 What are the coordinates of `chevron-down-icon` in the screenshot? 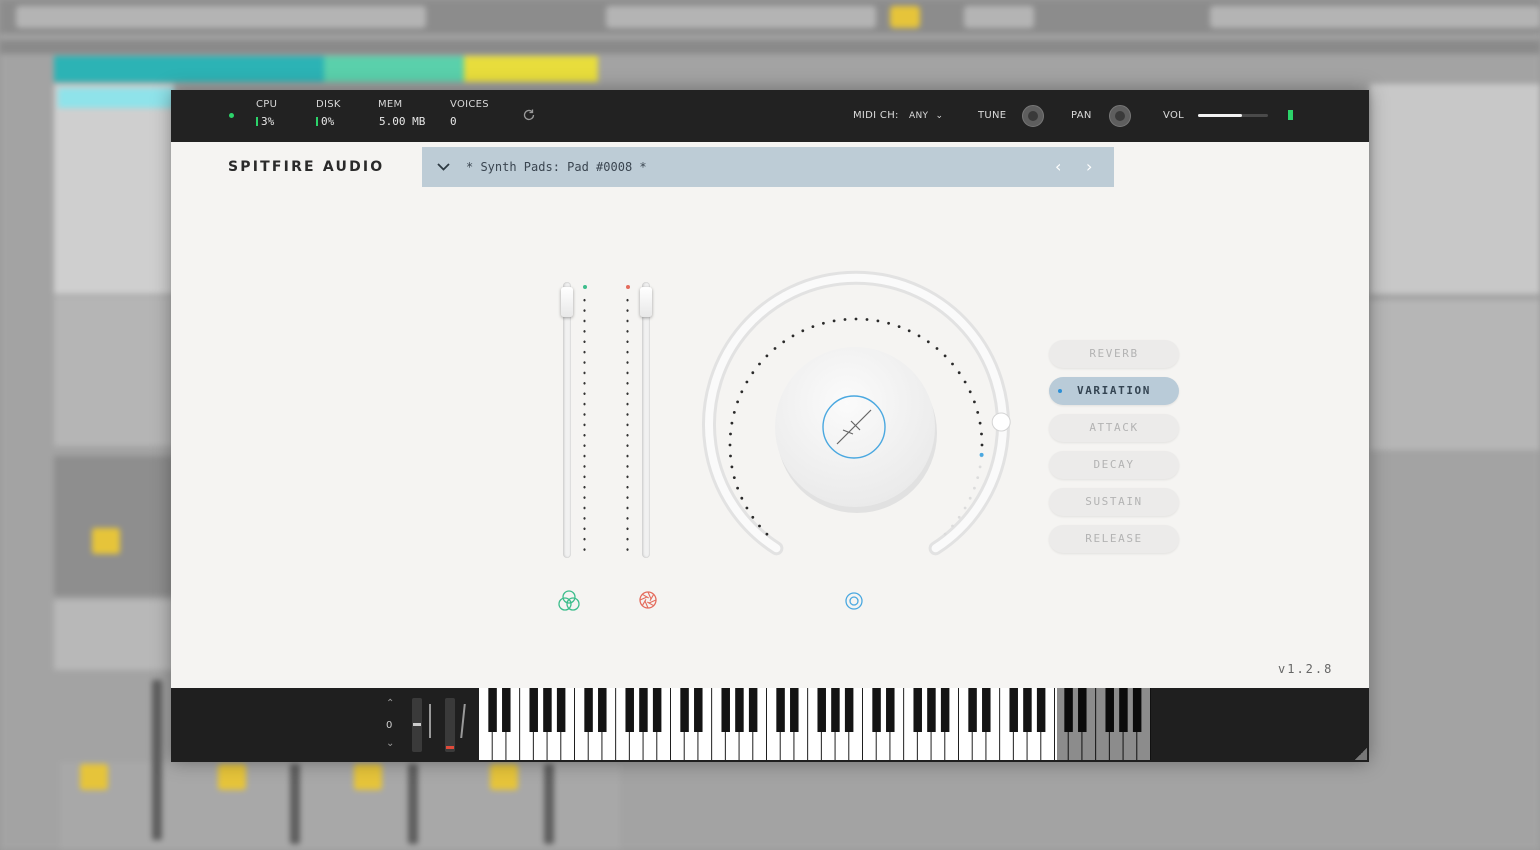 It's located at (443, 167).